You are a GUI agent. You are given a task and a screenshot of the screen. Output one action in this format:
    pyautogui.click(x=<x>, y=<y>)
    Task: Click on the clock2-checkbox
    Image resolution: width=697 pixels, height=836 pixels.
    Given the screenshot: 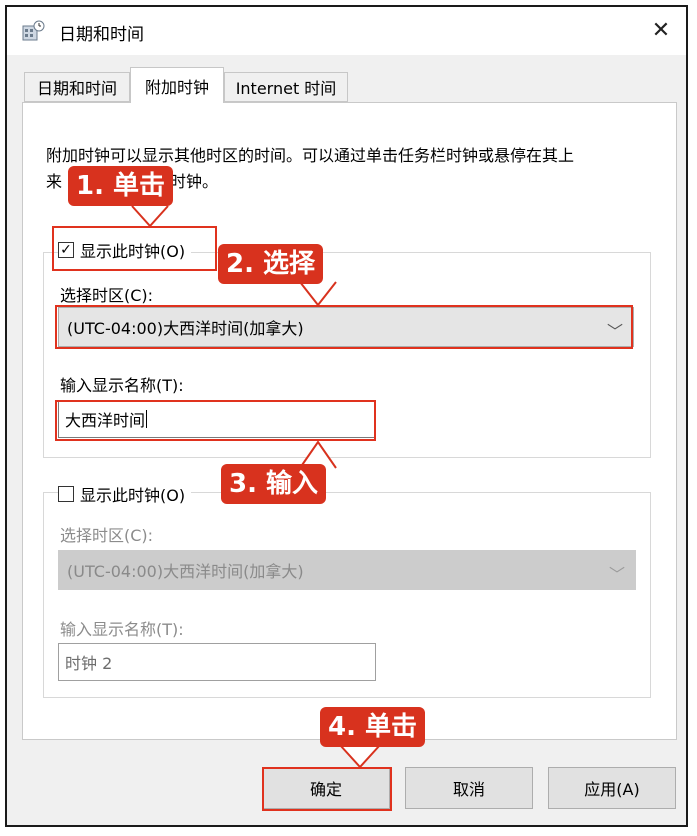 What is the action you would take?
    pyautogui.click(x=66, y=494)
    